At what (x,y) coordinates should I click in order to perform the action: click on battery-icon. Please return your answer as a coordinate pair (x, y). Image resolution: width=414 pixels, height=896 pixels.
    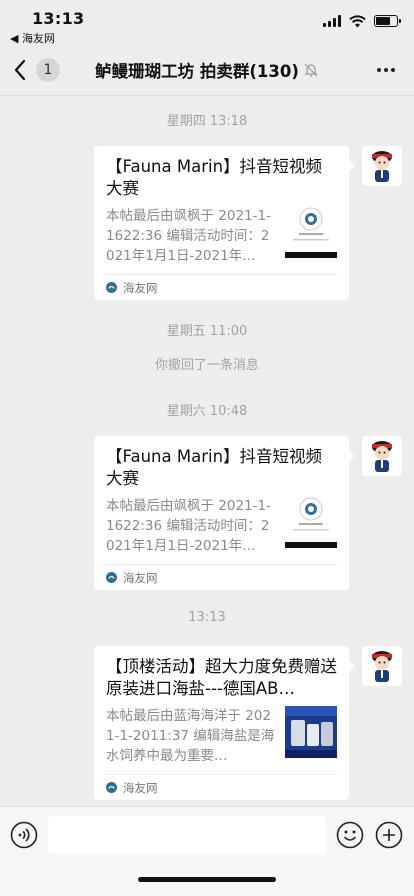
    Looking at the image, I should click on (387, 21).